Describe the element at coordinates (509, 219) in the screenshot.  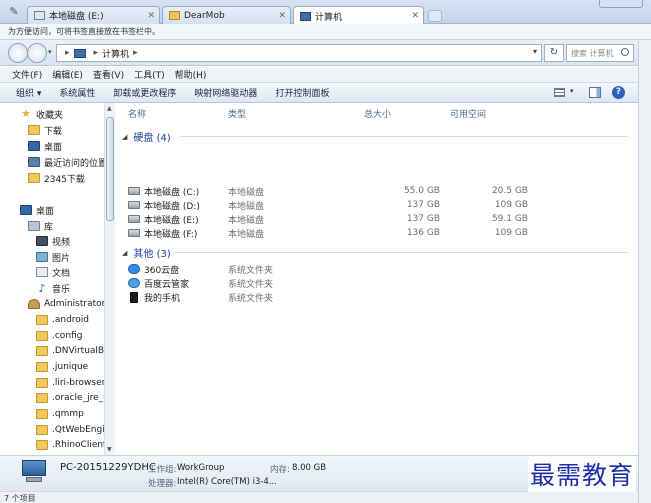
I see `drive-free-space: 59.1 GB` at that location.